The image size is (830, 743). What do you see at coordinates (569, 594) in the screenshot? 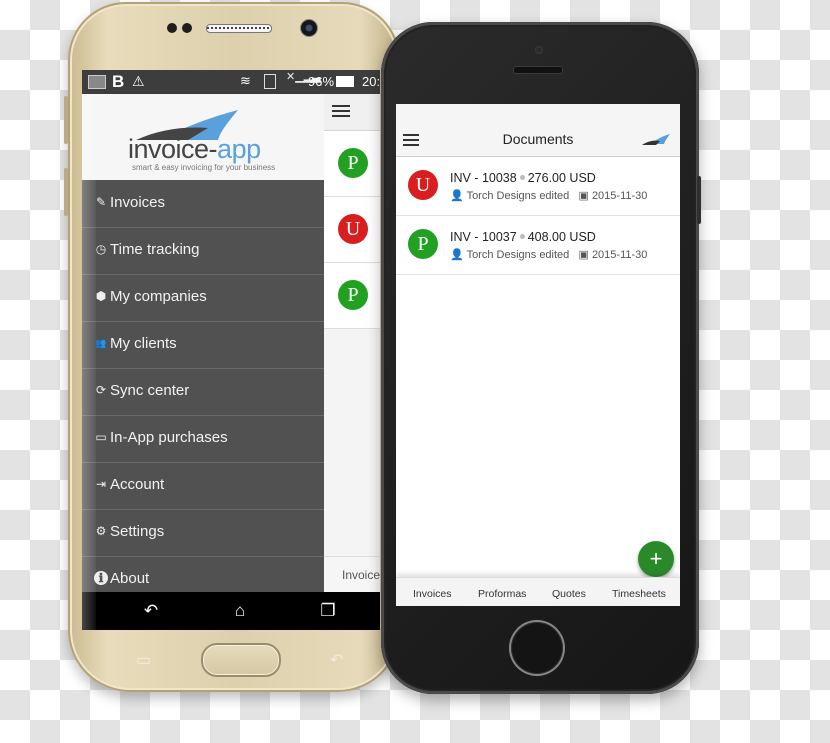
I see `tab-quotes: Quotes` at bounding box center [569, 594].